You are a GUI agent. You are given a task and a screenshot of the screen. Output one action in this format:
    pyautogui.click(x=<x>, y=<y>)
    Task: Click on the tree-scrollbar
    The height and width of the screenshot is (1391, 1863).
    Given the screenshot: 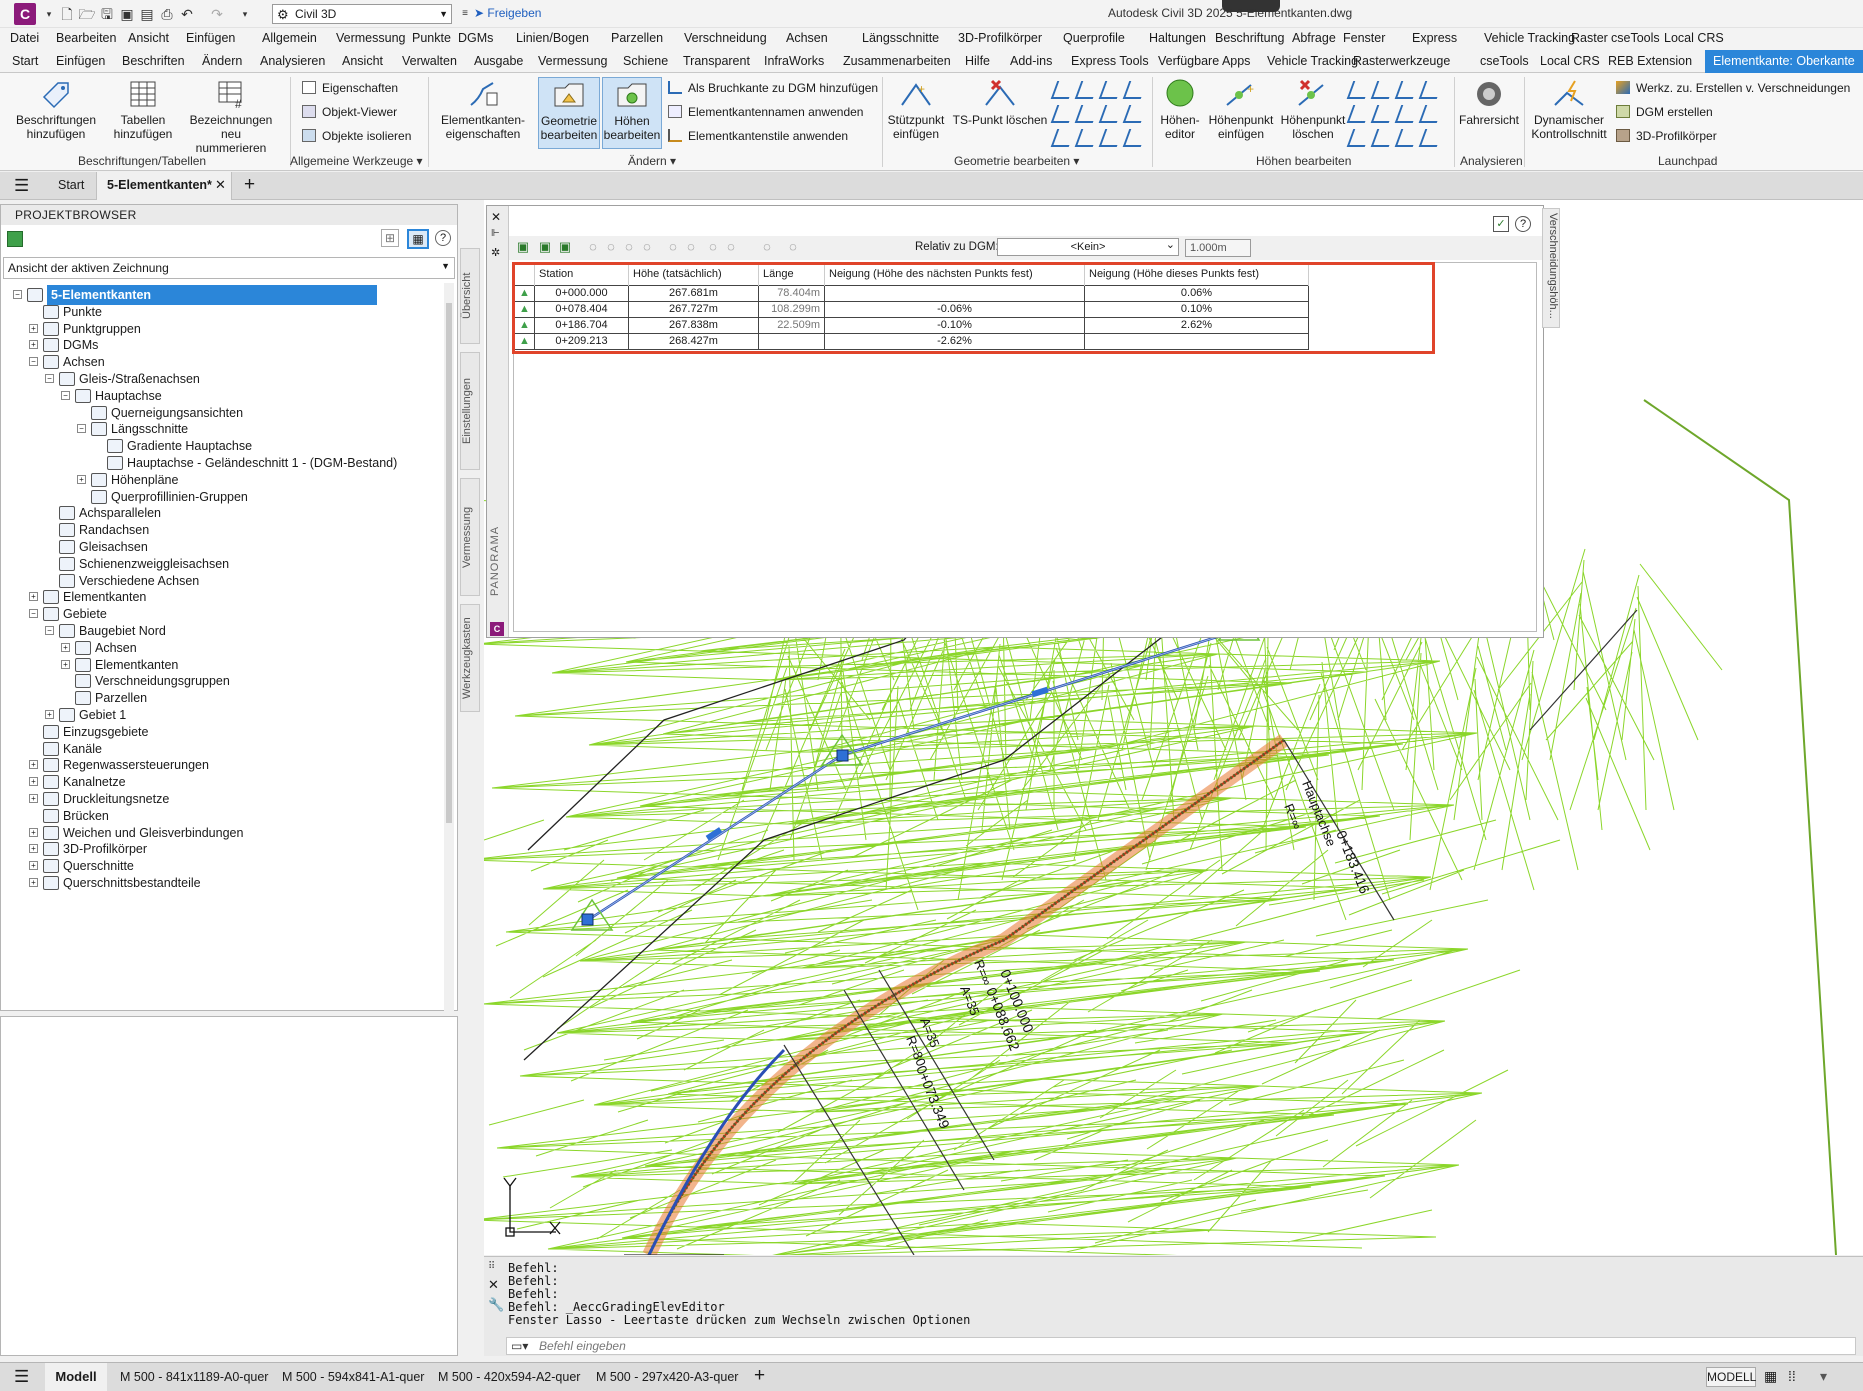 What is the action you would take?
    pyautogui.click(x=449, y=648)
    